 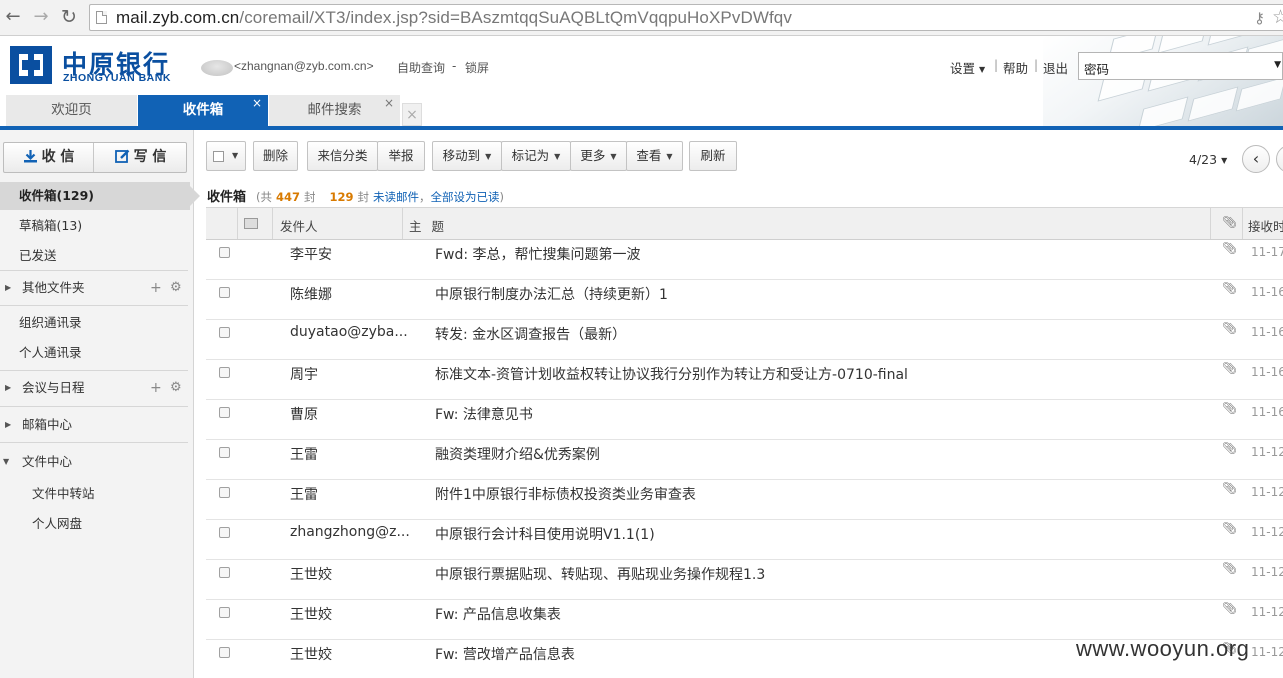 What do you see at coordinates (505, 654) in the screenshot?
I see `row-subject: Fw: 营改增产品信息表` at bounding box center [505, 654].